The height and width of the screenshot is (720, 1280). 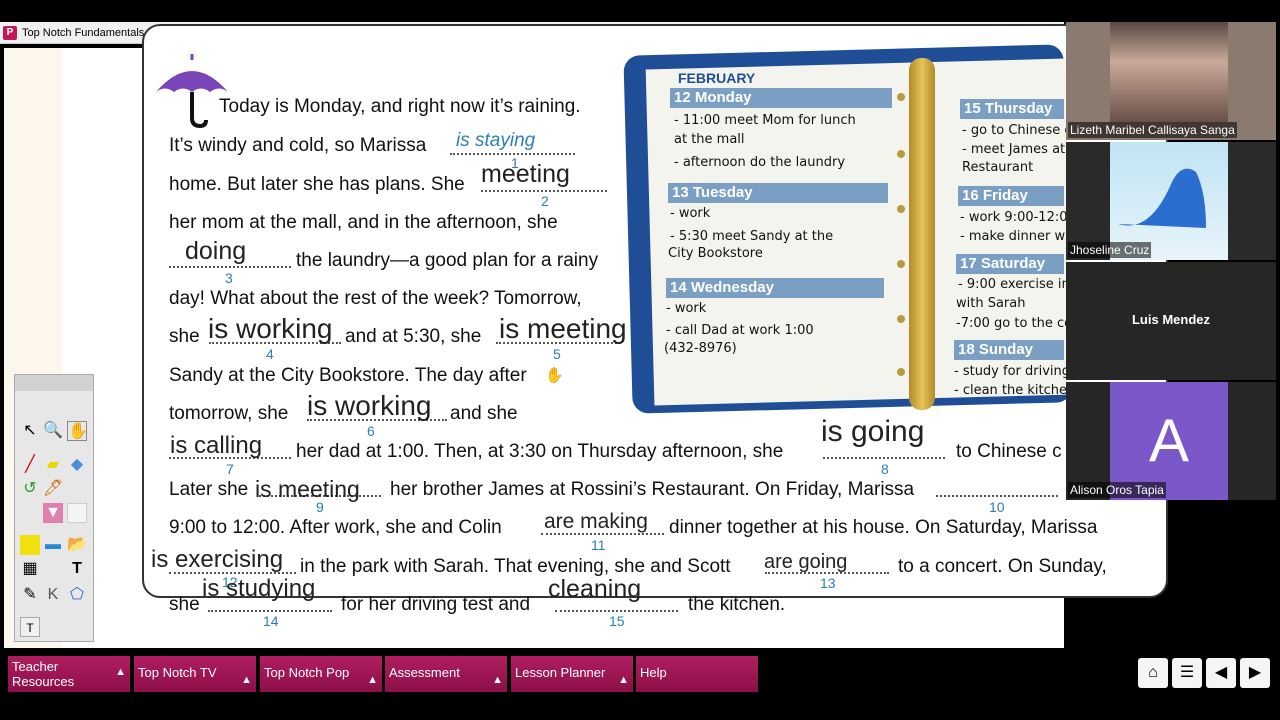 I want to click on planner-entry: - work, so click(x=690, y=213).